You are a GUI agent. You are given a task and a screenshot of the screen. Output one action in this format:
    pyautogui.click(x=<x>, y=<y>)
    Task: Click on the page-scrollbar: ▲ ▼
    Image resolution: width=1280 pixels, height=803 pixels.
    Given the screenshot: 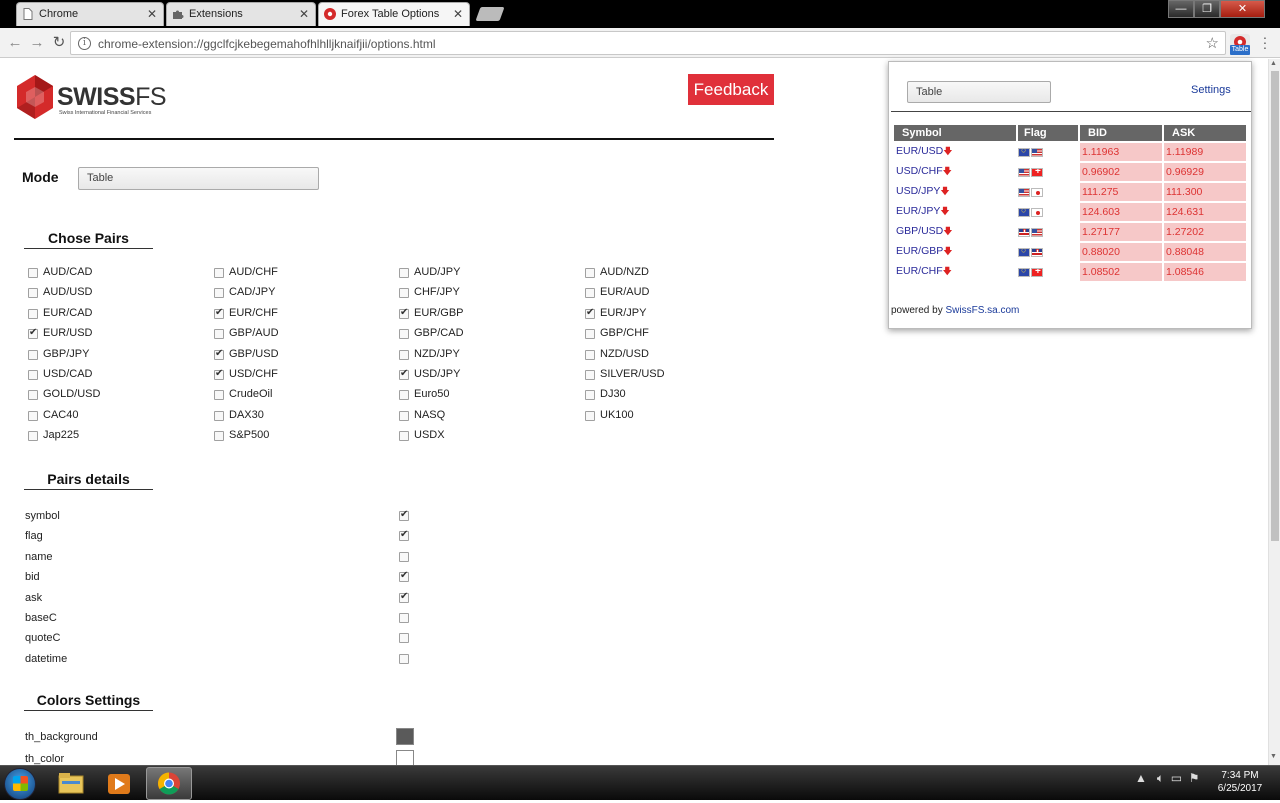 What is the action you would take?
    pyautogui.click(x=1274, y=412)
    